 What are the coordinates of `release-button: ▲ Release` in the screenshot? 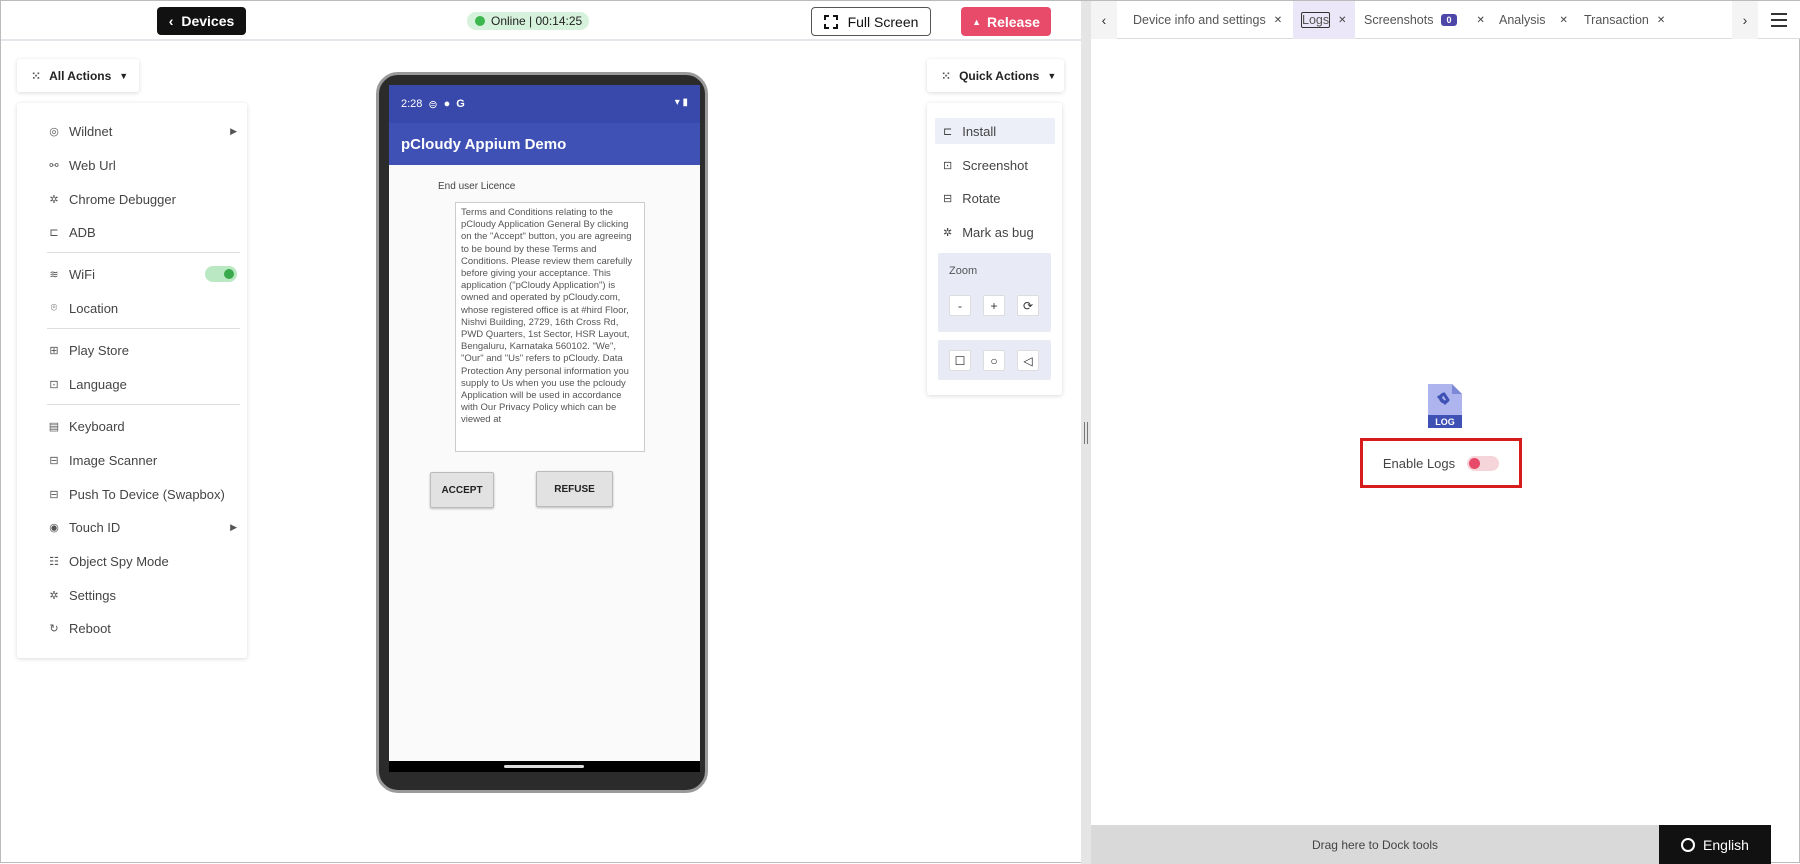 It's located at (1006, 21).